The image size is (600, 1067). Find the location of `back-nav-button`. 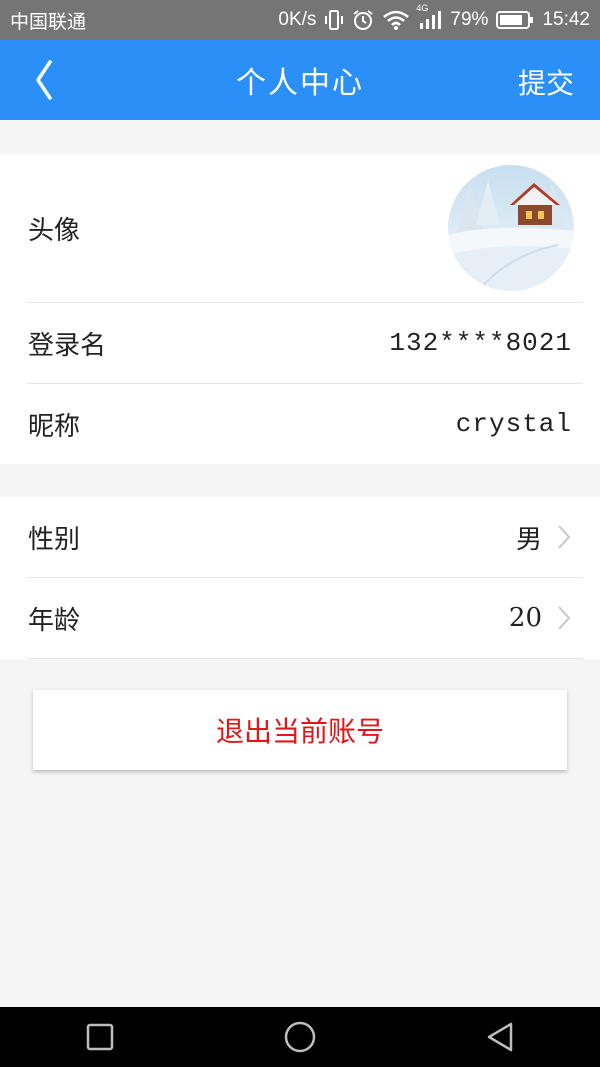

back-nav-button is located at coordinates (500, 1037).